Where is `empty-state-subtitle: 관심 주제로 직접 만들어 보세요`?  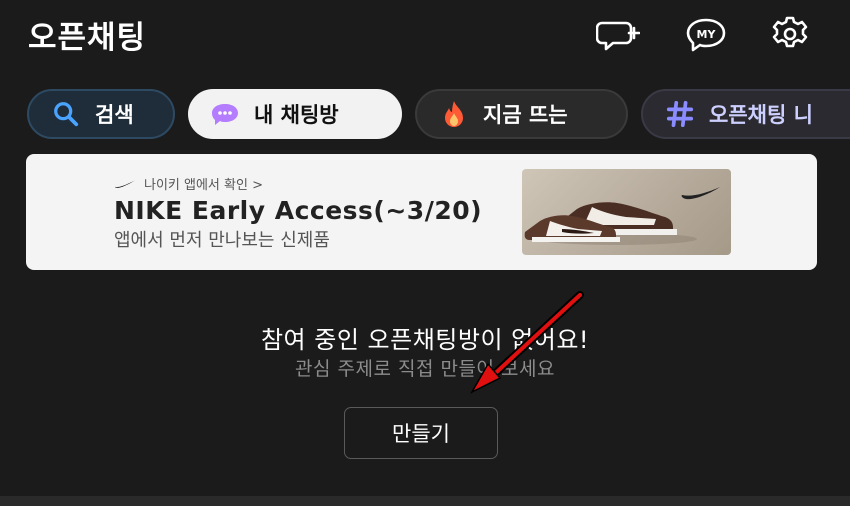
empty-state-subtitle: 관심 주제로 직접 만들어 보세요 is located at coordinates (425, 369).